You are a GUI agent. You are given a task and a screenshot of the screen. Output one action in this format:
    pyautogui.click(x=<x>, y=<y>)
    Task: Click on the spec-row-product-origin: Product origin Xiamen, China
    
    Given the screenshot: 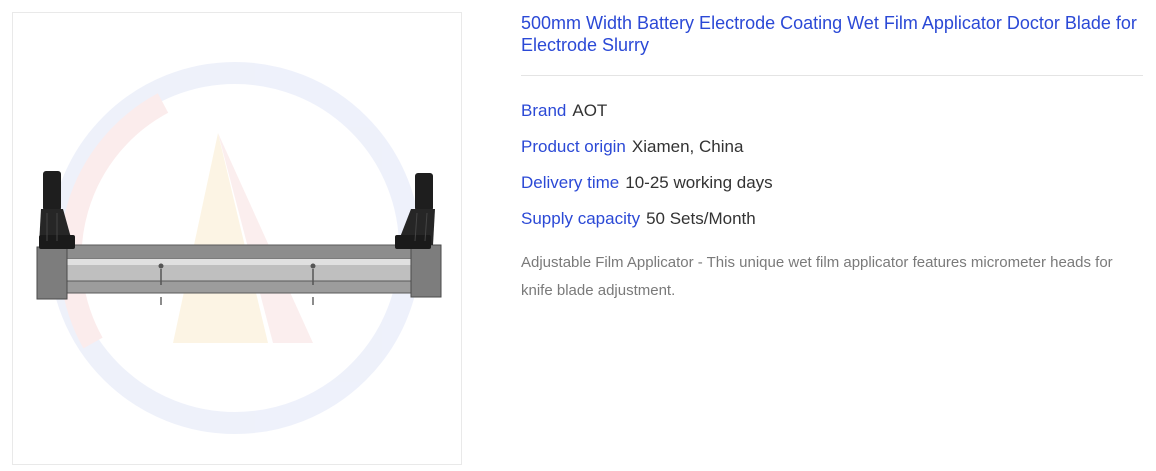 What is the action you would take?
    pyautogui.click(x=832, y=147)
    